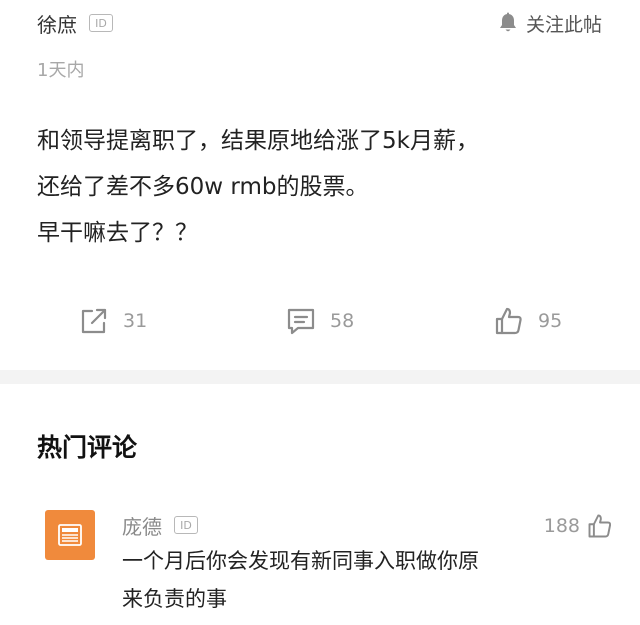 This screenshot has height=625, width=640. I want to click on post-content-line: 还给了差不多60w rmb的股票。, so click(203, 187).